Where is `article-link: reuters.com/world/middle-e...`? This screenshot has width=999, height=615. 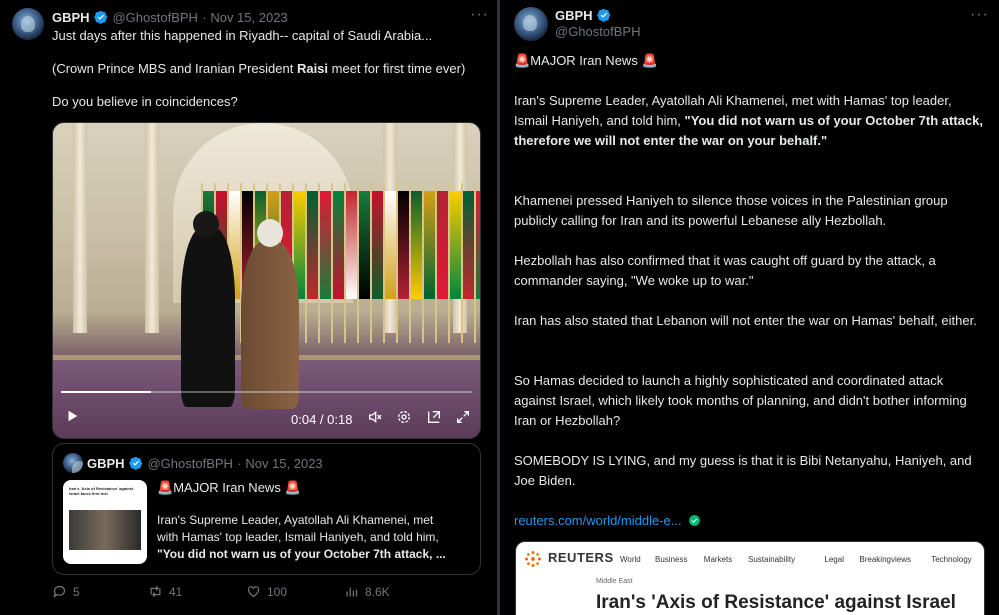 article-link: reuters.com/world/middle-e... is located at coordinates (607, 520).